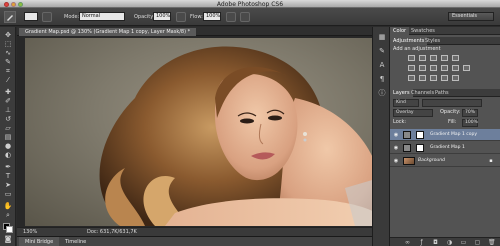 Image resolution: width=500 pixels, height=246 pixels. What do you see at coordinates (8, 194) in the screenshot?
I see `shape-icon: ▭` at bounding box center [8, 194].